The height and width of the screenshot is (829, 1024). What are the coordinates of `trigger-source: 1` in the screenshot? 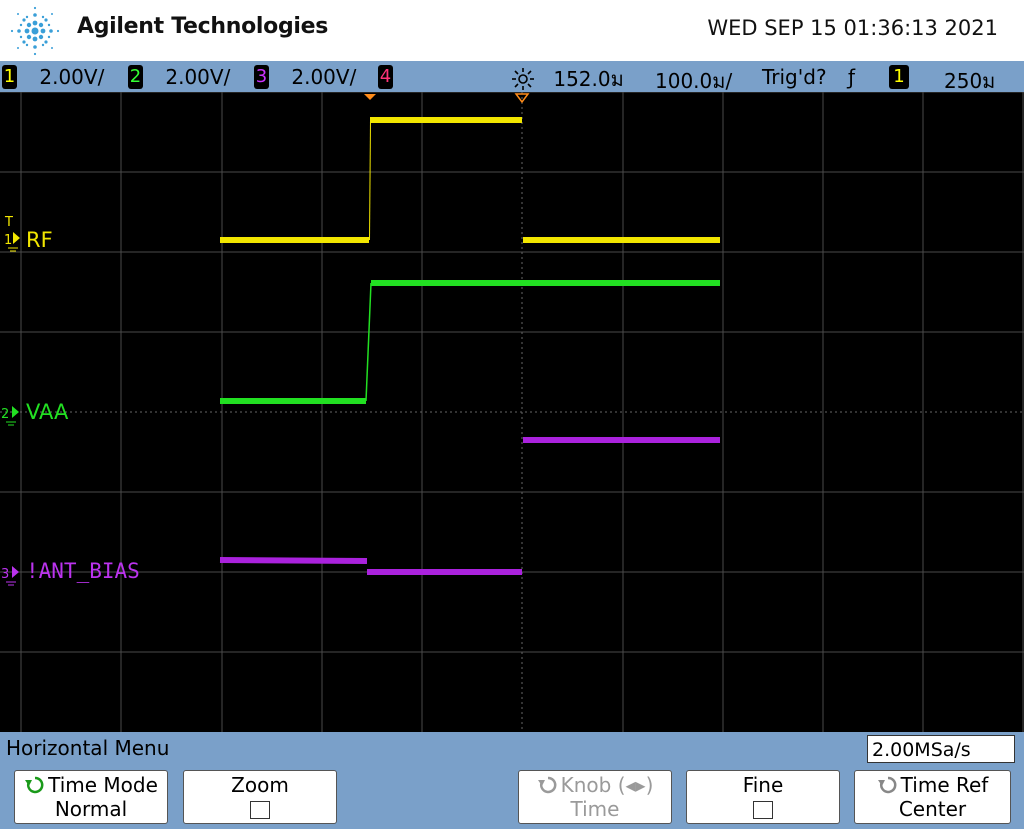 It's located at (899, 77).